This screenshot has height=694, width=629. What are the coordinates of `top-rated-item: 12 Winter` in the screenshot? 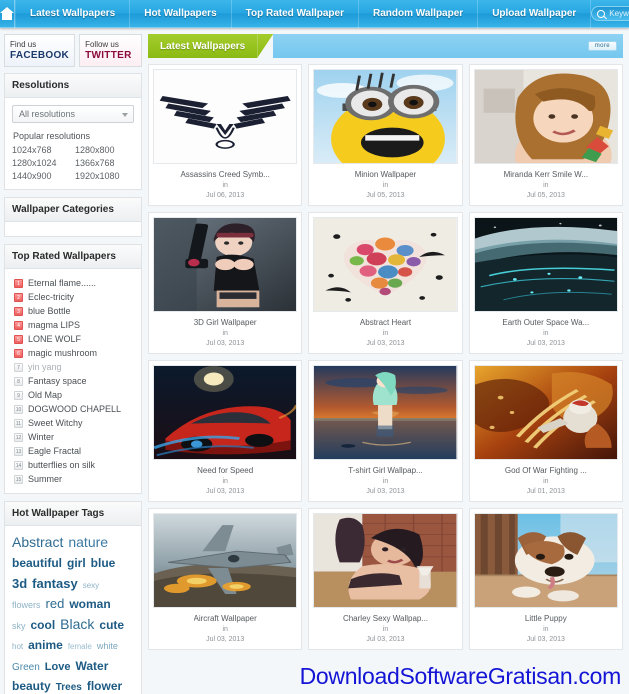 It's located at (73, 437).